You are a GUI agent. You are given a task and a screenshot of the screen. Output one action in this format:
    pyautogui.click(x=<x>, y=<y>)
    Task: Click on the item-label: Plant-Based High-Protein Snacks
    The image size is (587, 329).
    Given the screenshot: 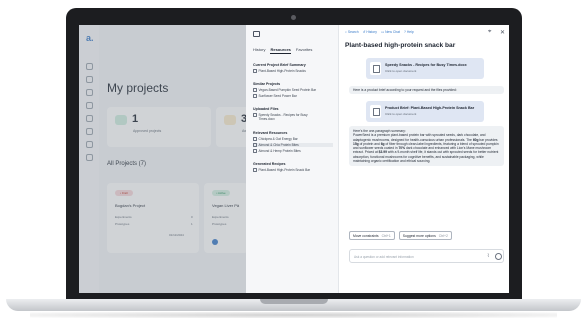 What is the action you would take?
    pyautogui.click(x=282, y=71)
    